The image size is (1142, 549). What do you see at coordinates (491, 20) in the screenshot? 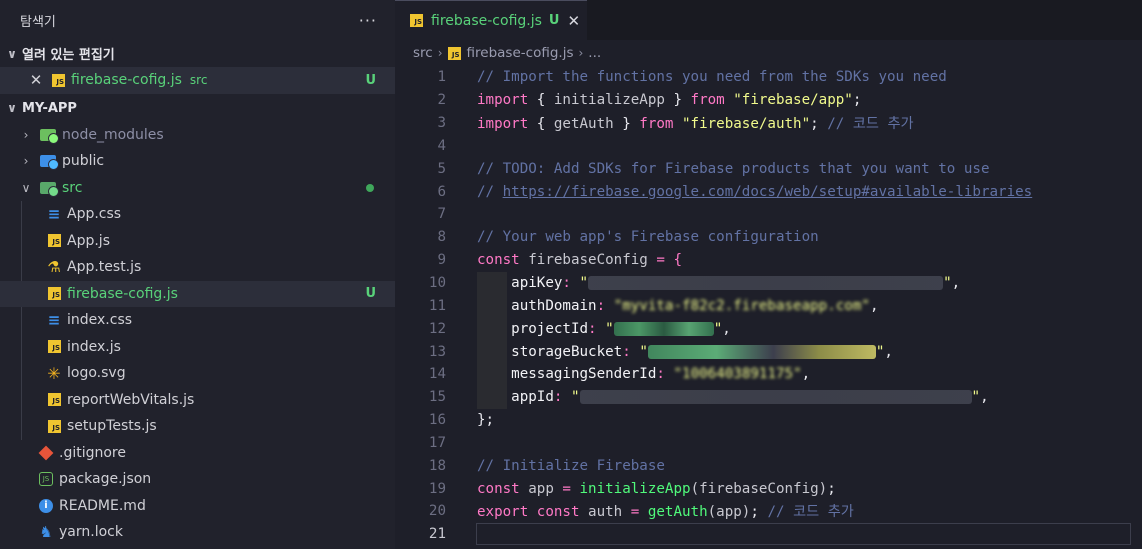
I see `tab-firebase-cofig-js: JS firebase-cofig.js U ✕` at bounding box center [491, 20].